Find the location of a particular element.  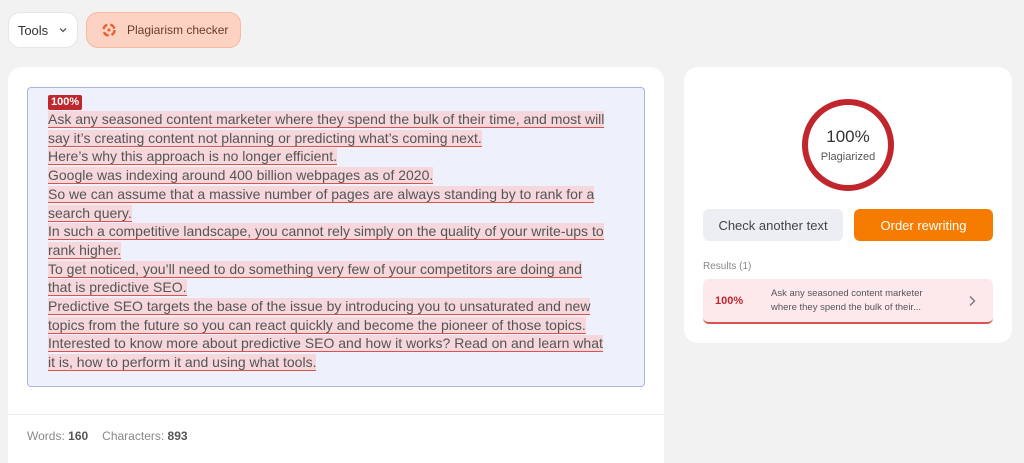

result-item-percent: 100% is located at coordinates (729, 300).